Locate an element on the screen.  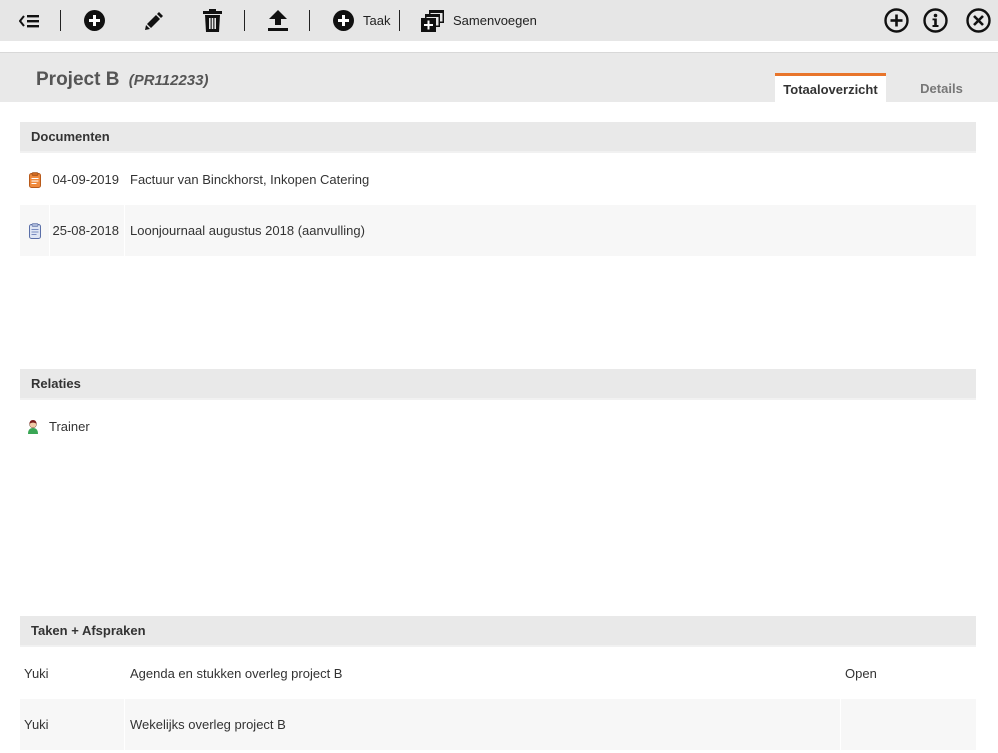
add-task-button: Taak is located at coordinates (361, 20).